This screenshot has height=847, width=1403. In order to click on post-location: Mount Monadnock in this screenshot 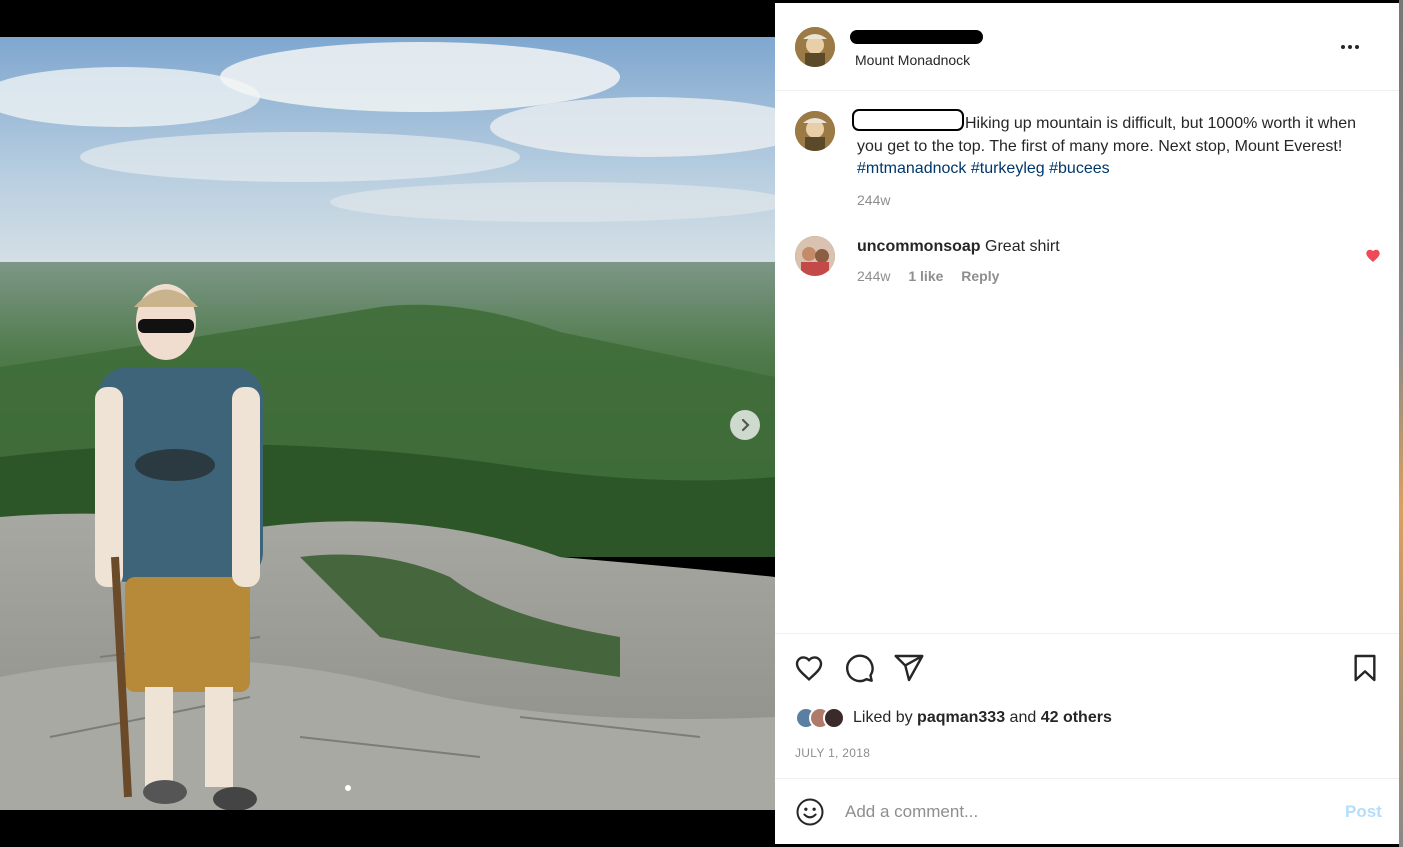, I will do `click(912, 60)`.